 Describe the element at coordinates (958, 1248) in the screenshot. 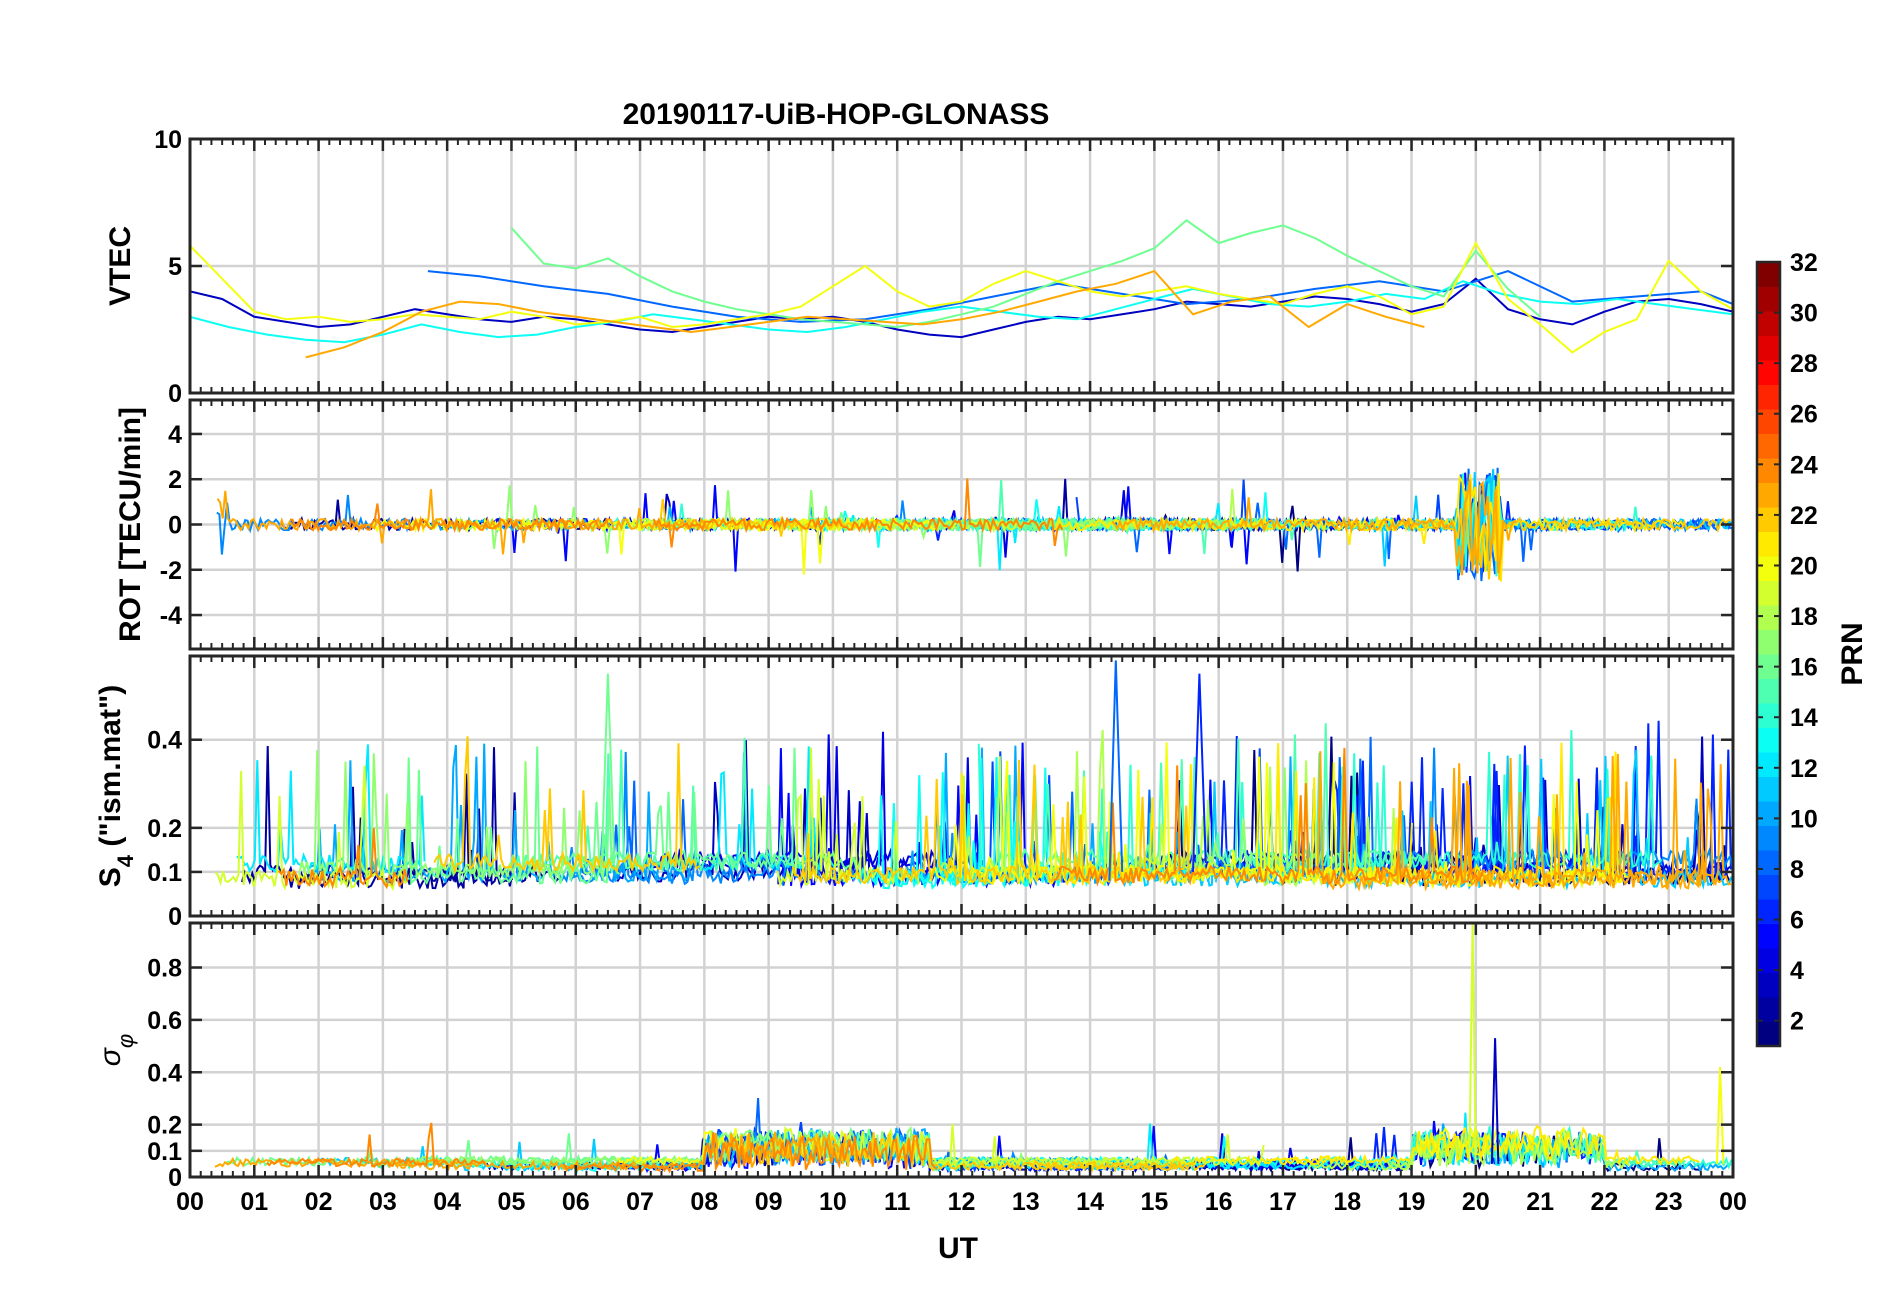

I see `x-axis-label: UT` at that location.